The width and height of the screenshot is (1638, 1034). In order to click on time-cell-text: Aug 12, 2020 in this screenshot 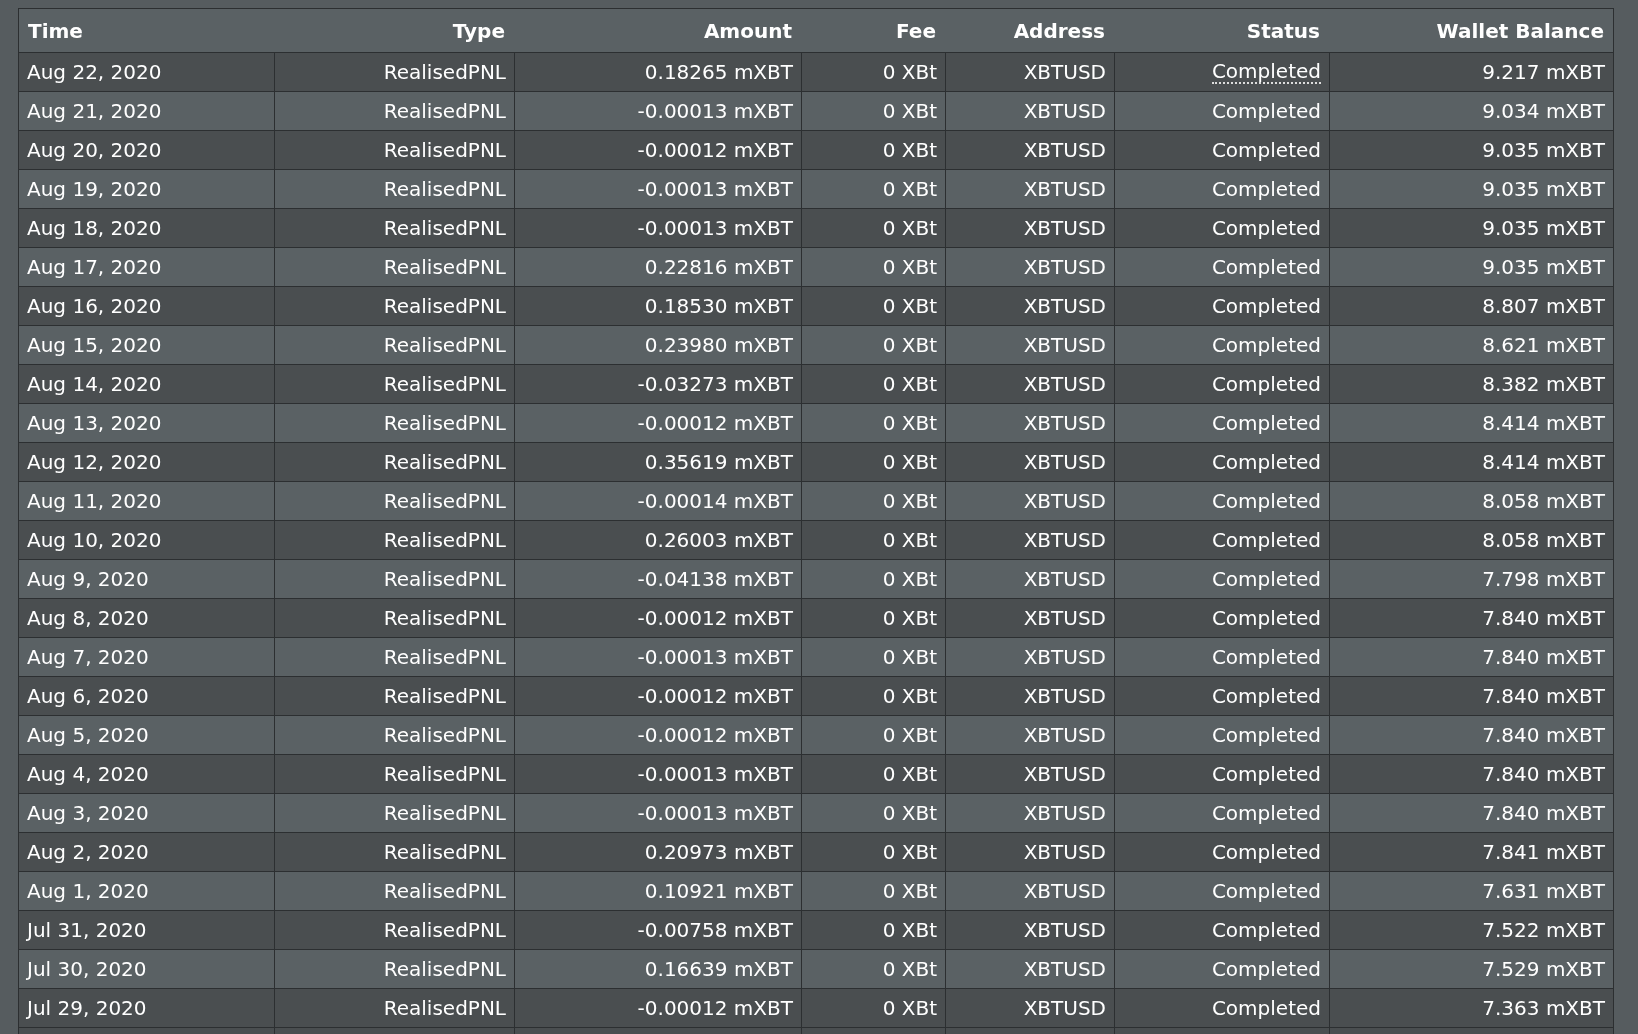, I will do `click(94, 462)`.